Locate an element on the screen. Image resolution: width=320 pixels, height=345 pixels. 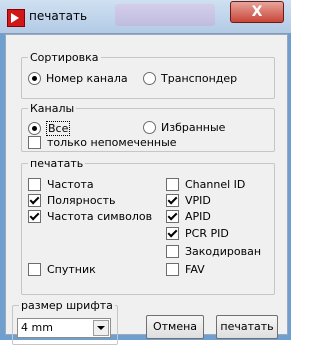
print-encrypted-checkbox: Закодирован is located at coordinates (213, 251).